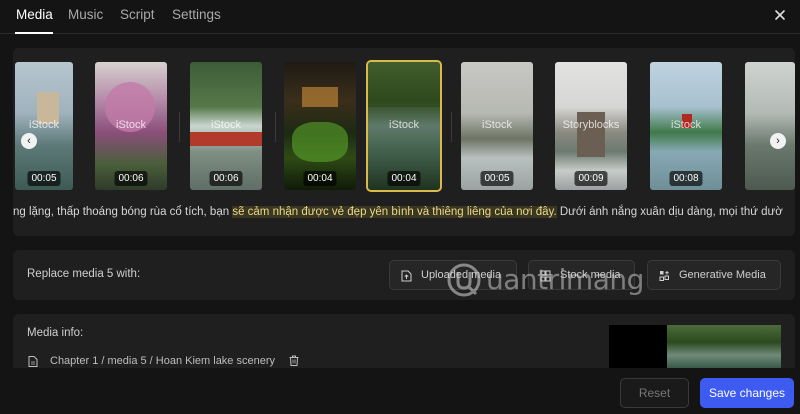 Image resolution: width=800 pixels, height=414 pixels. Describe the element at coordinates (34, 14) in the screenshot. I see `tab-media: Media` at that location.